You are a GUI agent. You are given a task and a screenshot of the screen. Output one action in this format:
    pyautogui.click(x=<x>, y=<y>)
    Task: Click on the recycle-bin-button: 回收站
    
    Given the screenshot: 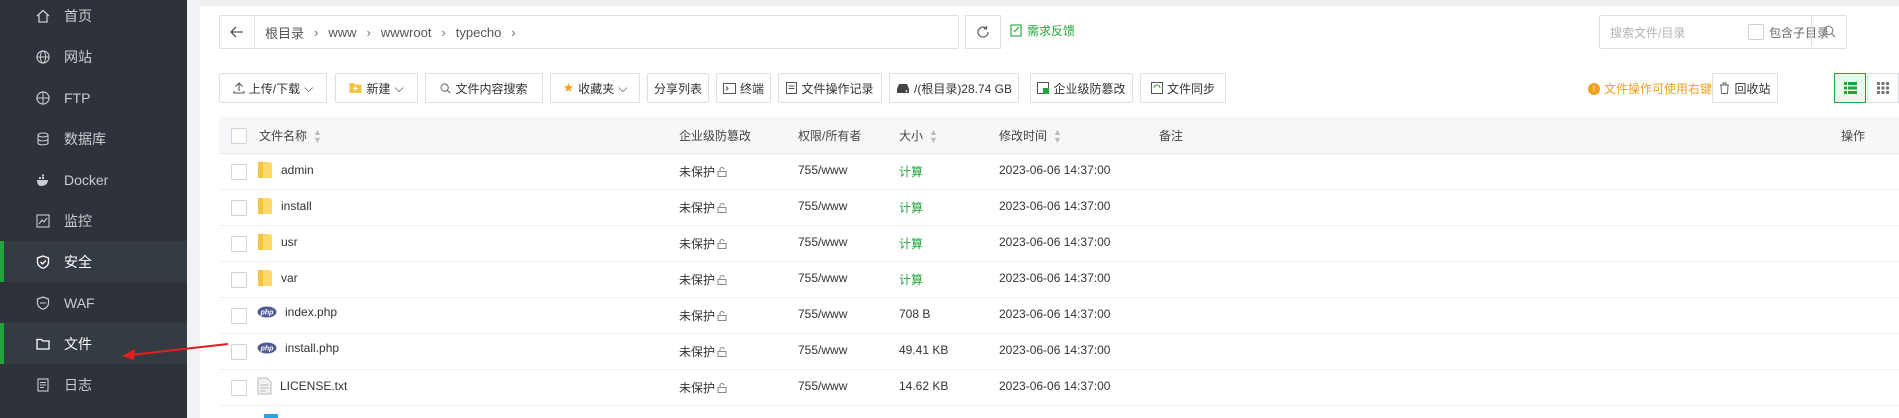 What is the action you would take?
    pyautogui.click(x=1745, y=88)
    